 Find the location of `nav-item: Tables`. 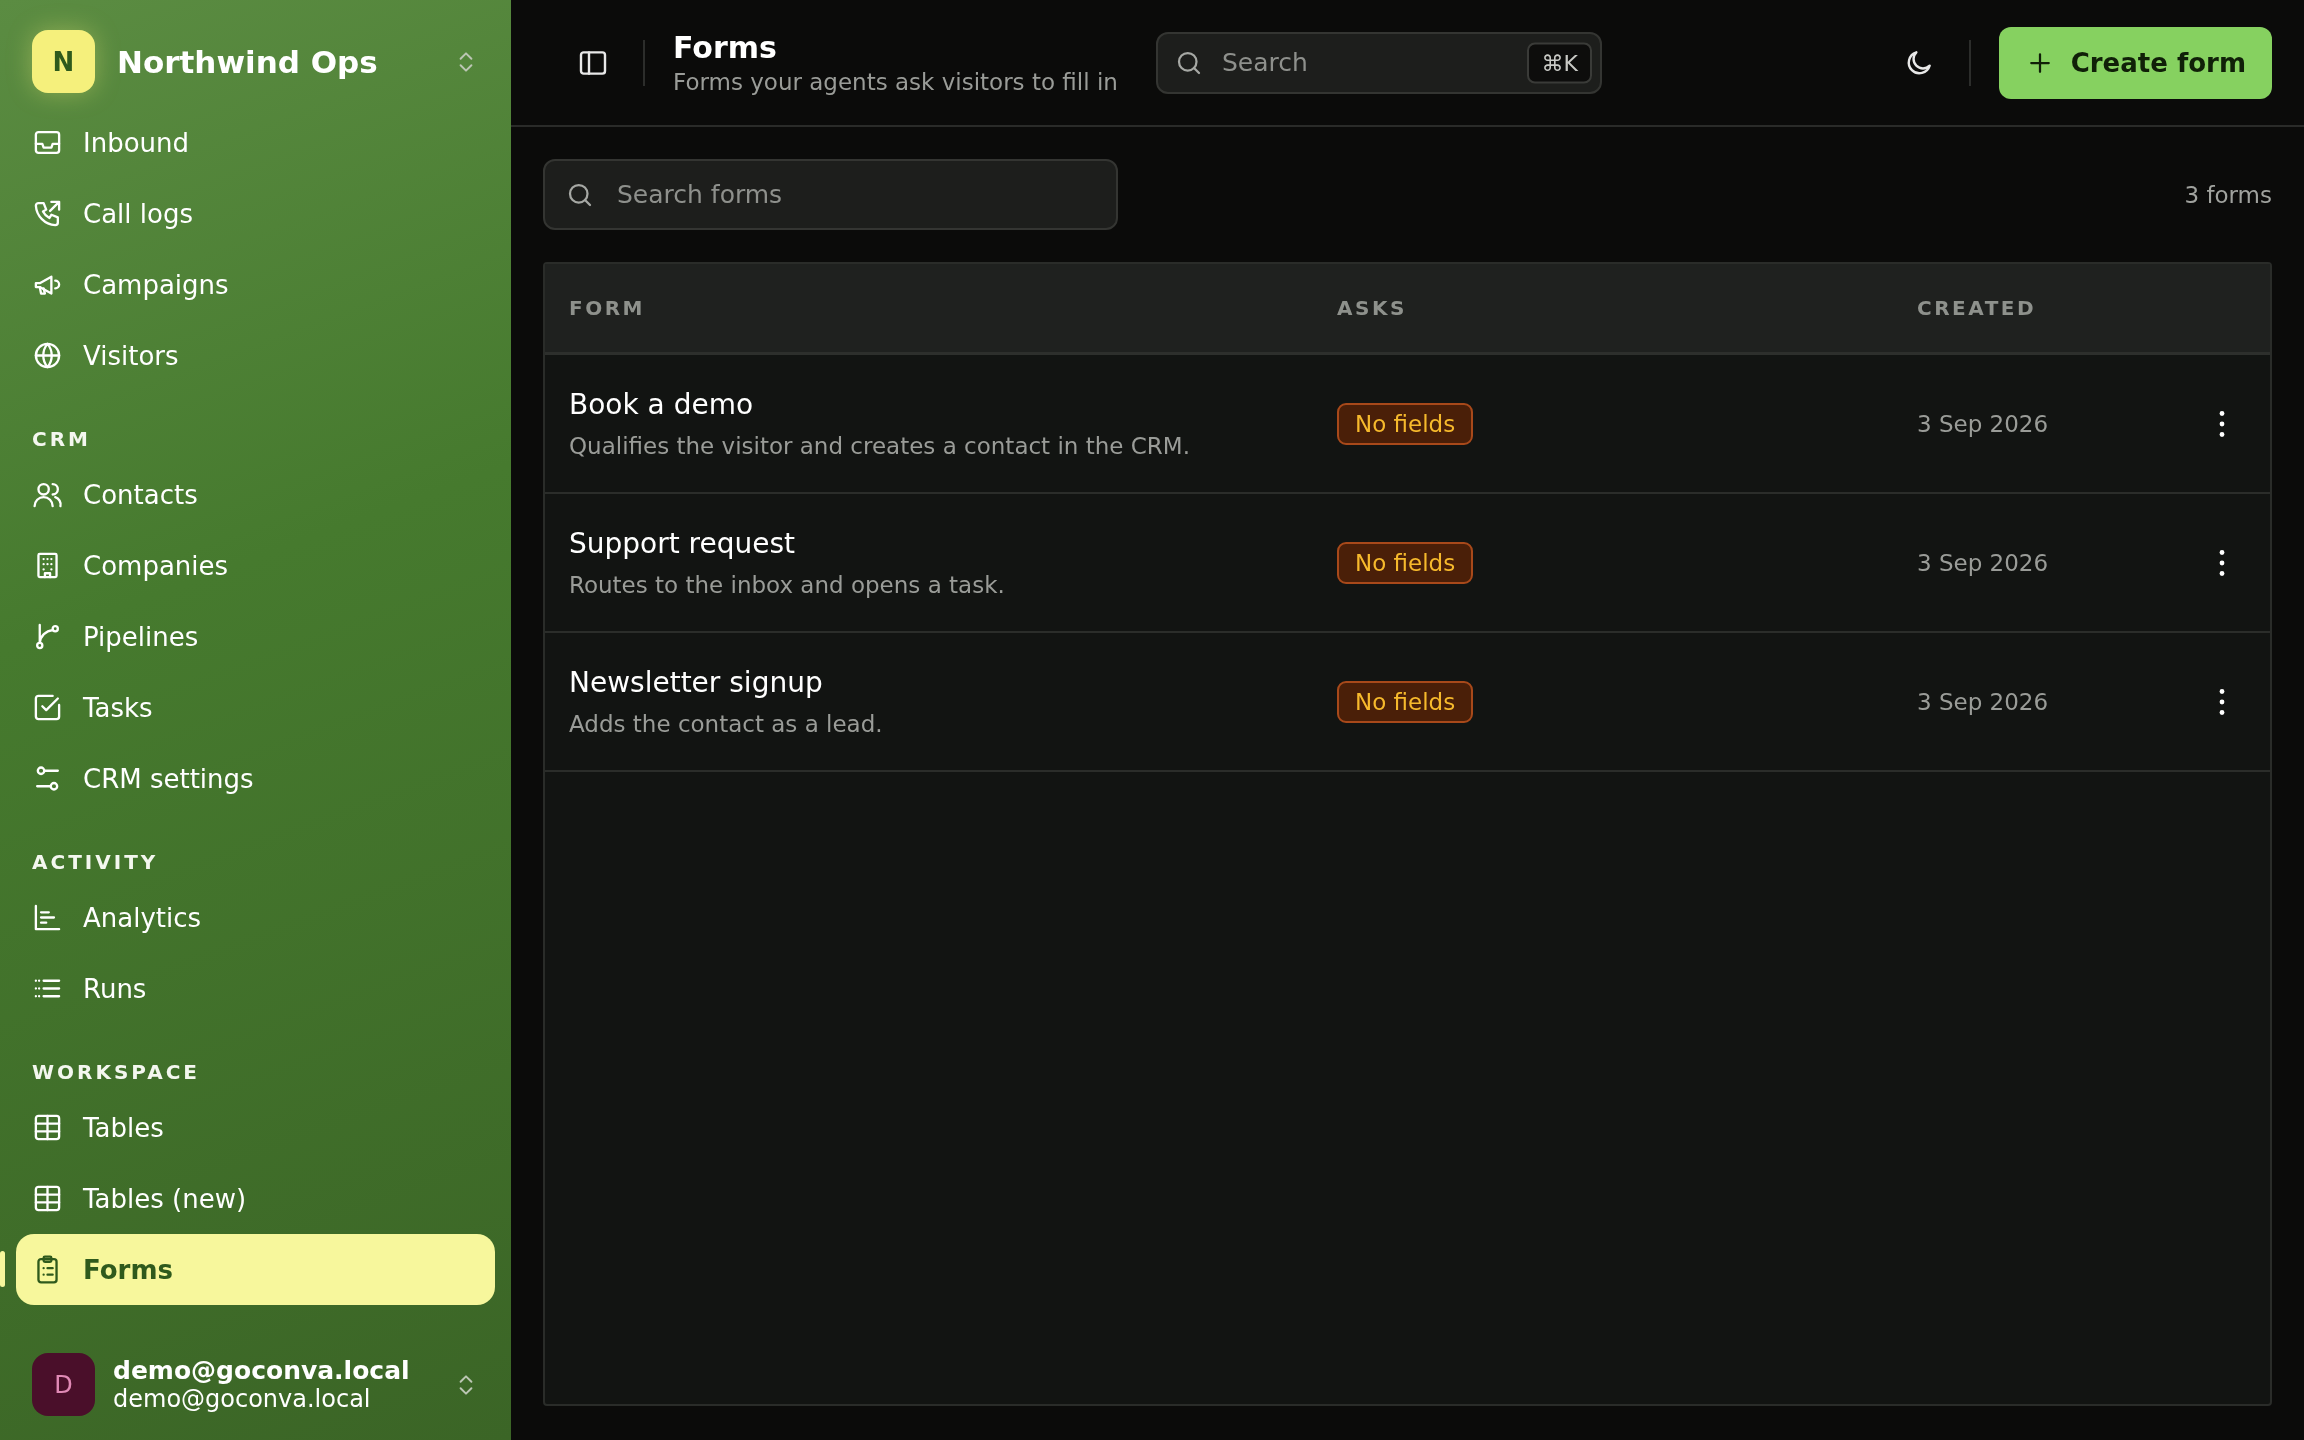

nav-item: Tables is located at coordinates (255, 1127).